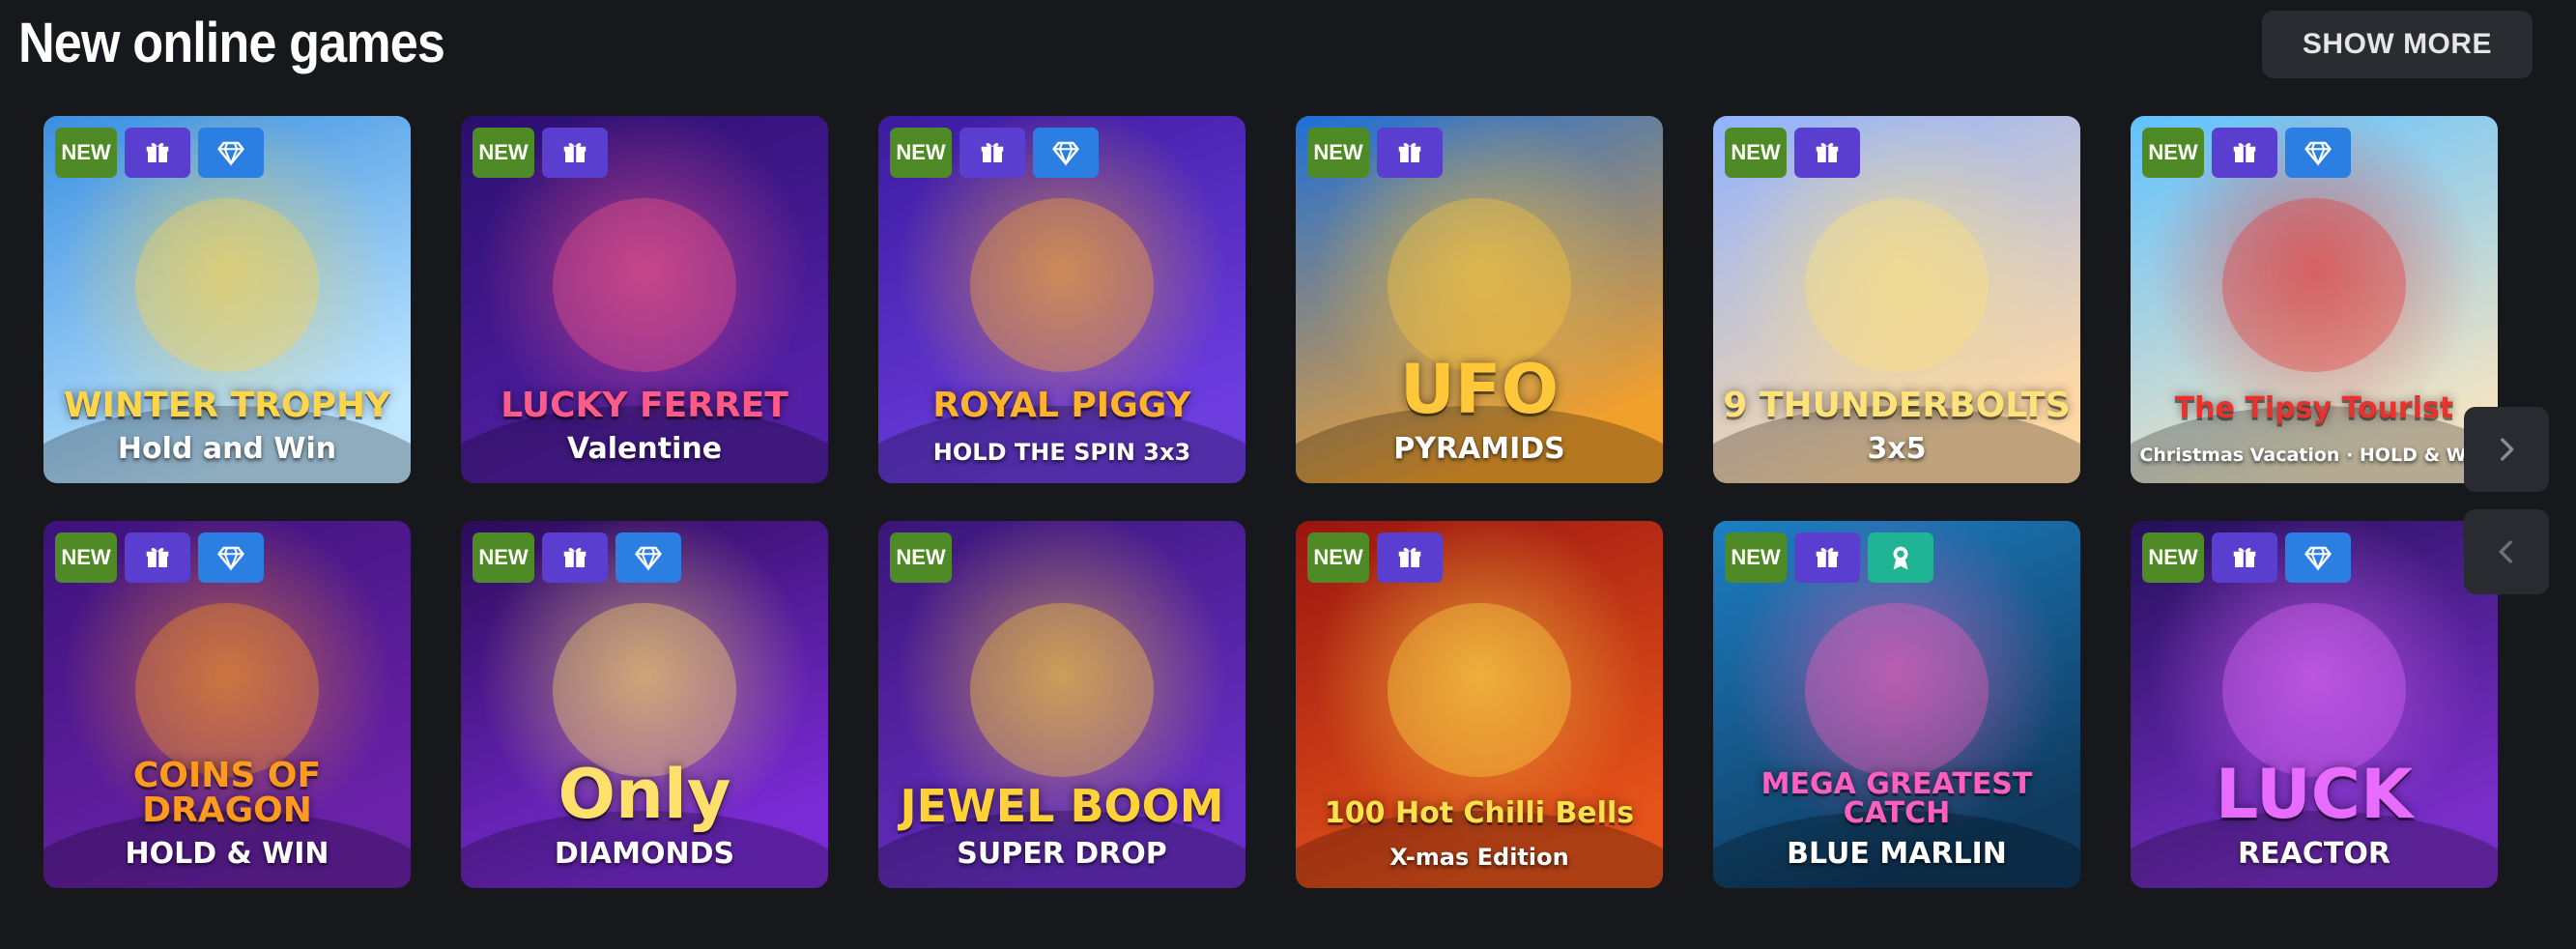 This screenshot has height=949, width=2576. Describe the element at coordinates (2314, 408) in the screenshot. I see `game-title: The Tipsy Tourist` at that location.